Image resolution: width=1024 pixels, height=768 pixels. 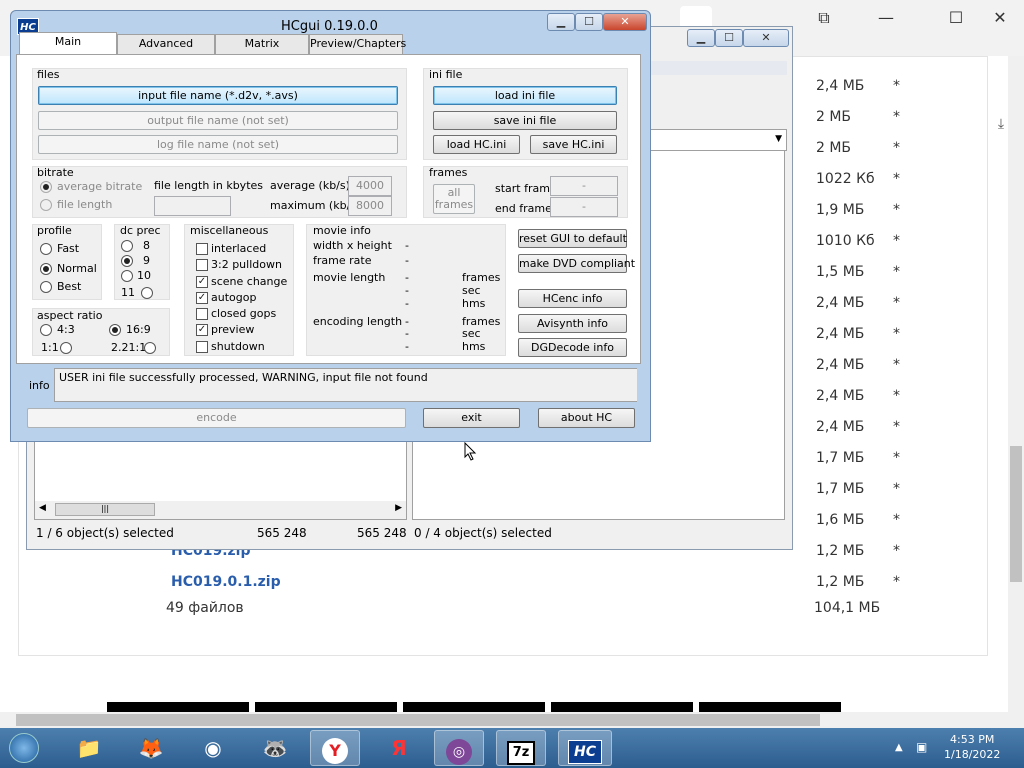 What do you see at coordinates (525, 120) in the screenshot?
I see `save-ini-button: save ini file` at bounding box center [525, 120].